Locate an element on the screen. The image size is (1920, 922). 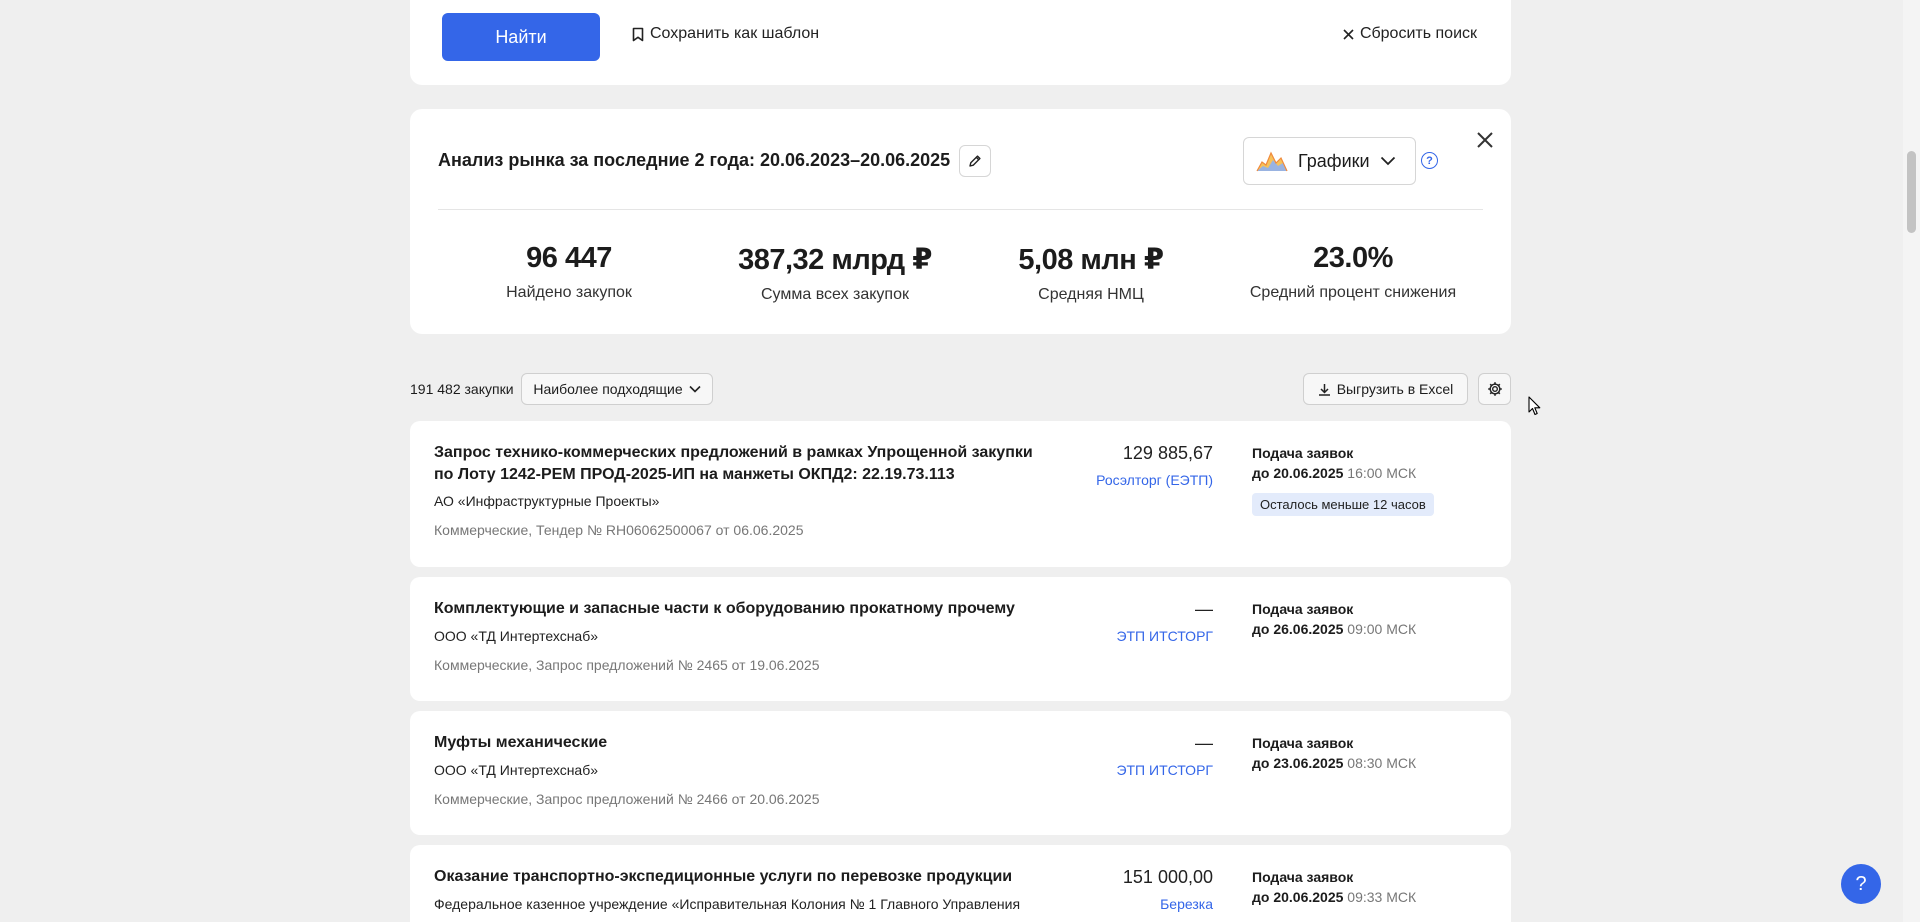
divider is located at coordinates (960, 209).